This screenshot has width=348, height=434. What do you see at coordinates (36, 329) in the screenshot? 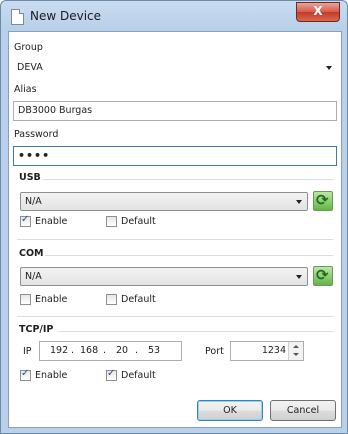
I see `tcpip-section-title: TCP/IP` at bounding box center [36, 329].